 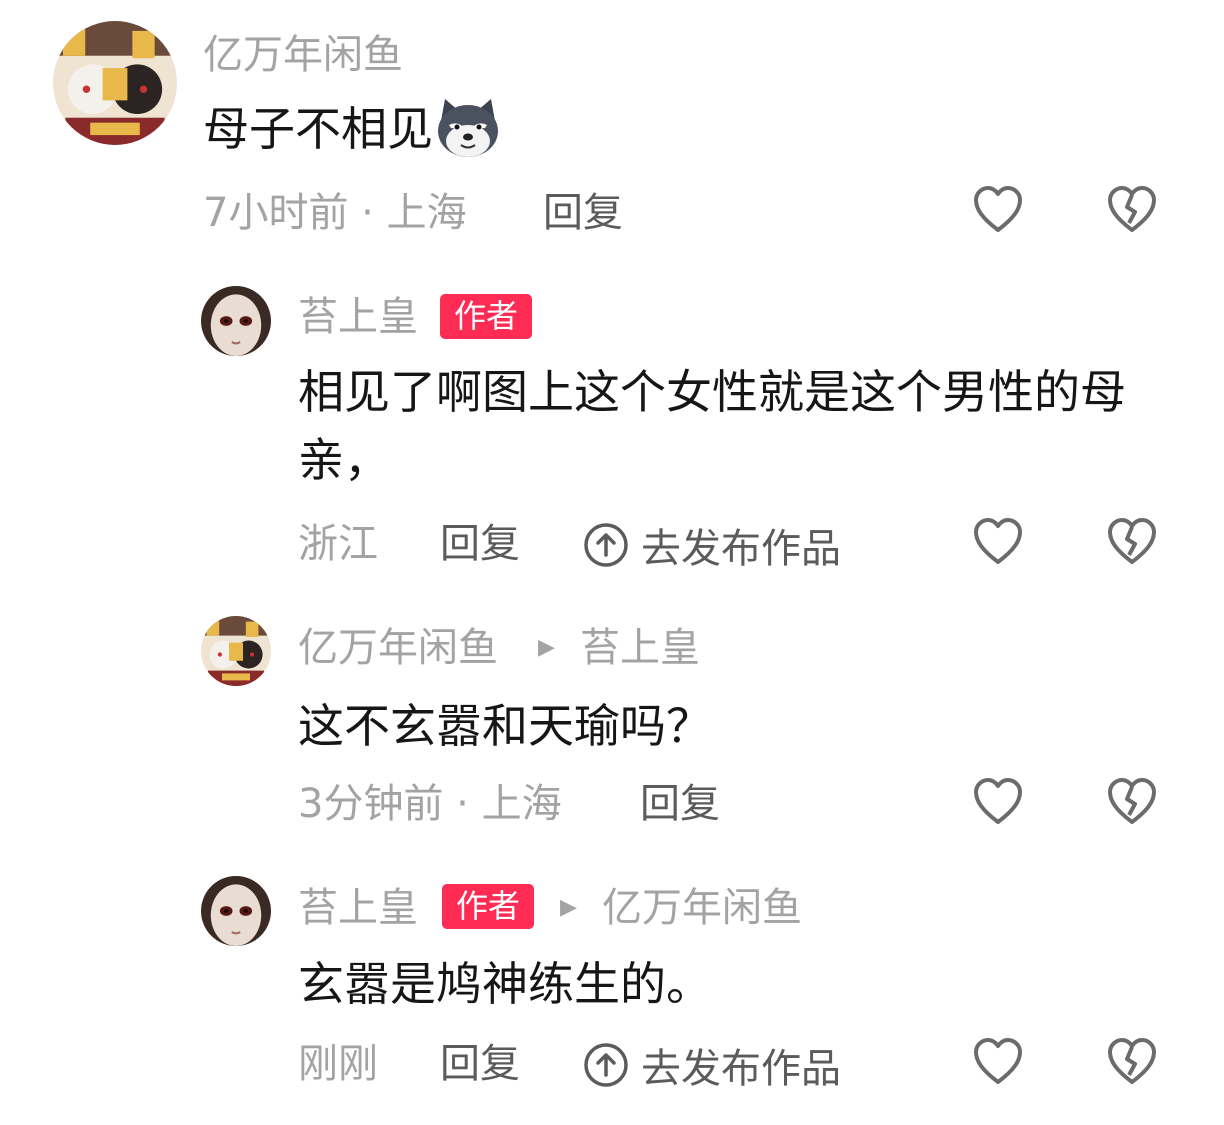 I want to click on reply-to-user: 苔上皇, so click(x=640, y=648).